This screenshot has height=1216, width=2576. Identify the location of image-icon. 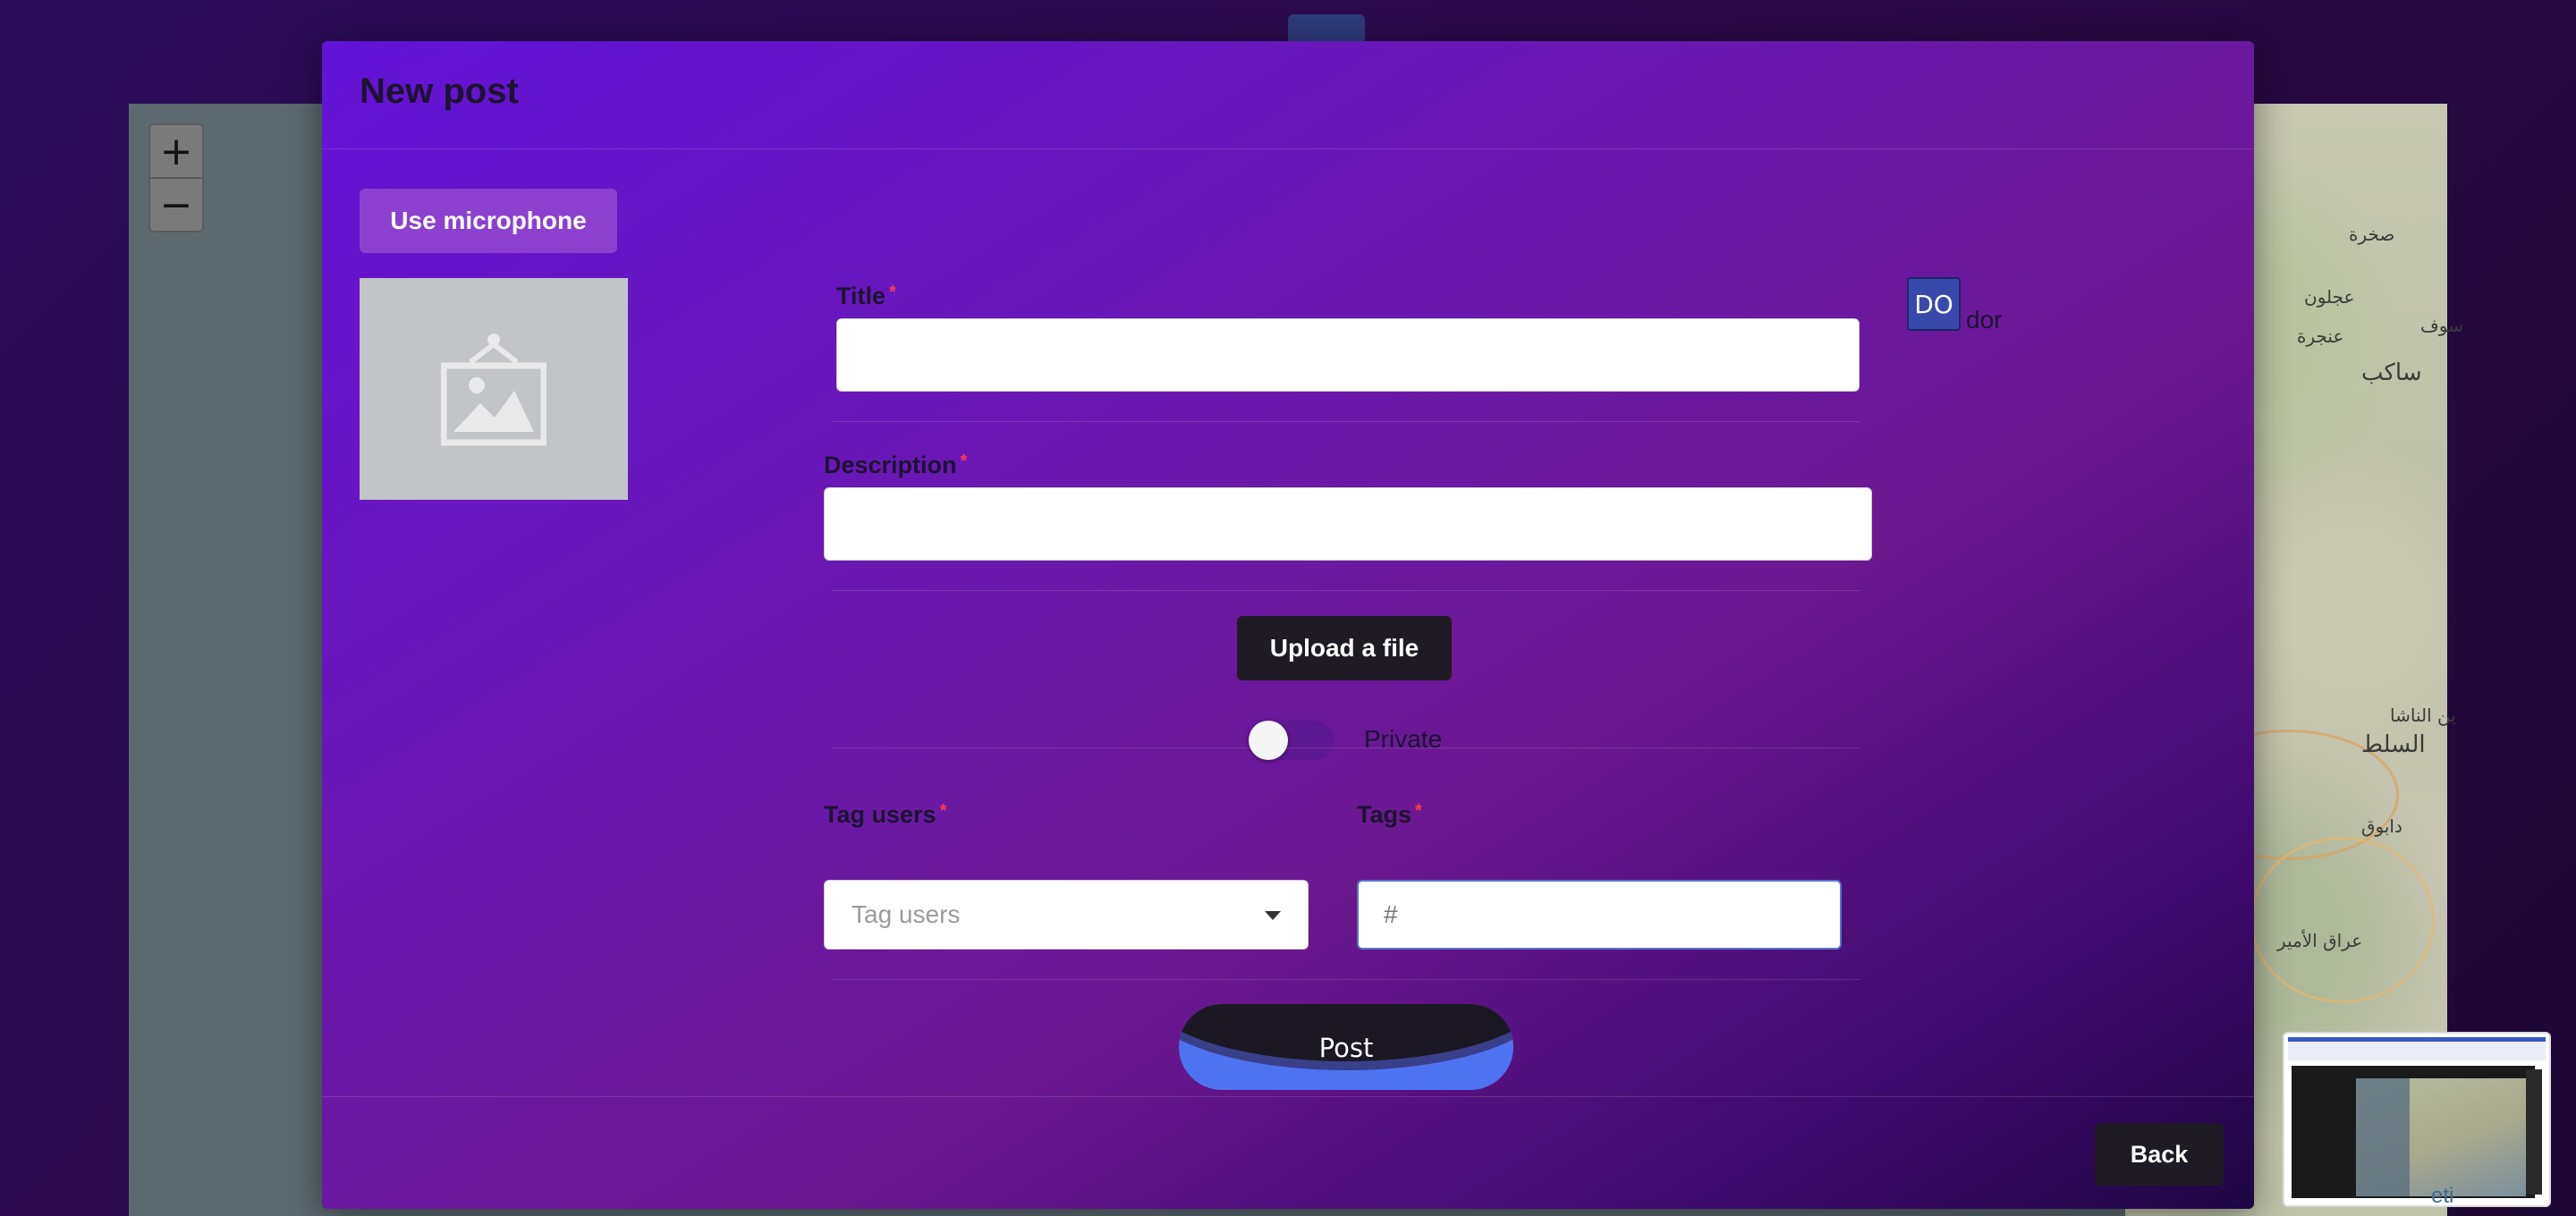
(494, 390).